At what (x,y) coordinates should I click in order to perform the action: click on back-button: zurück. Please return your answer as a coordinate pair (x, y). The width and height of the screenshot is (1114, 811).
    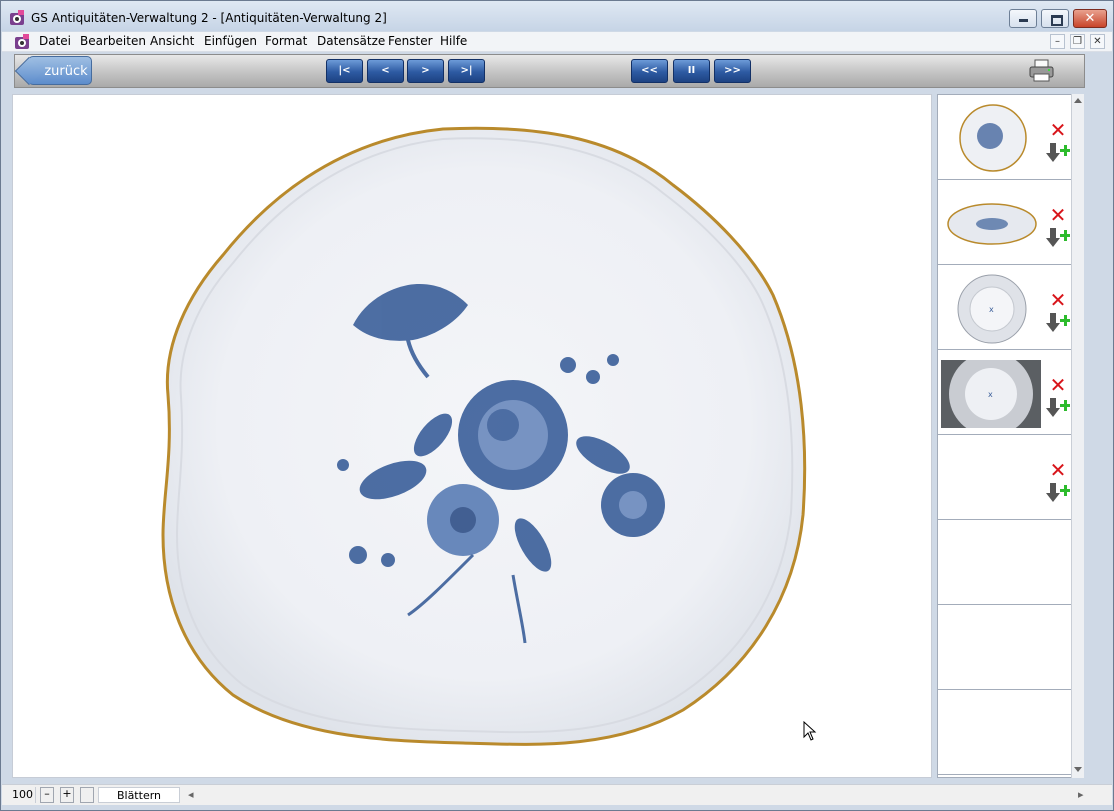
    Looking at the image, I should click on (60, 70).